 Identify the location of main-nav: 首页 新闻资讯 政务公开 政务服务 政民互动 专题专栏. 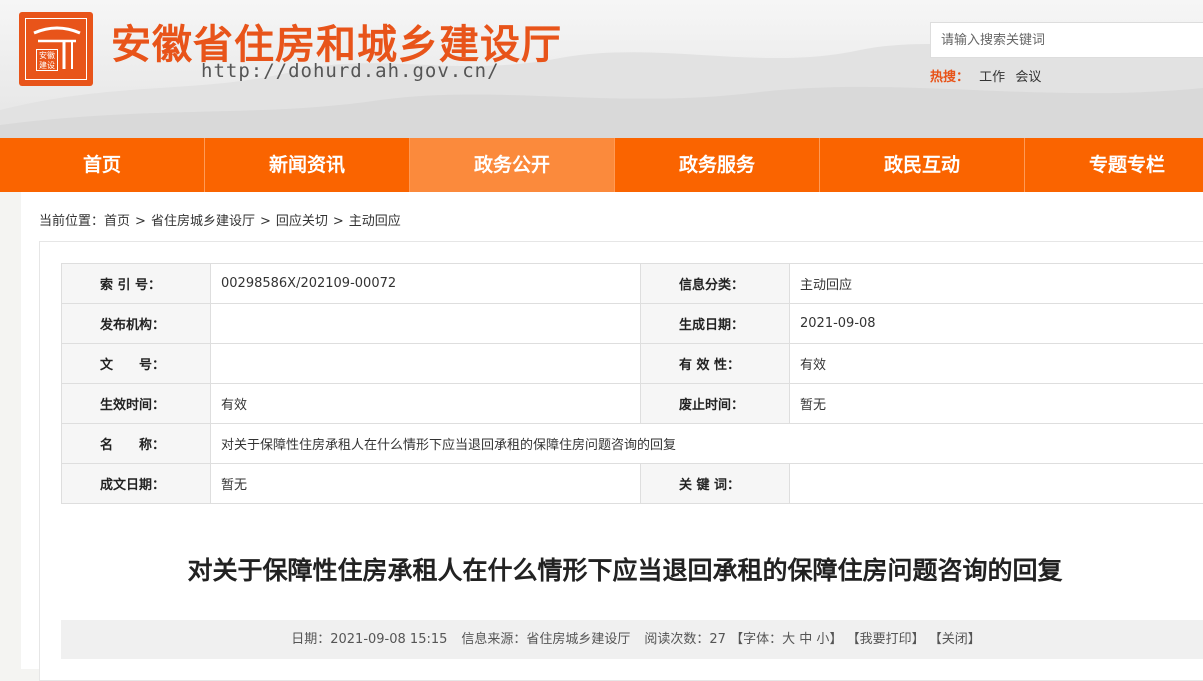
(601, 165).